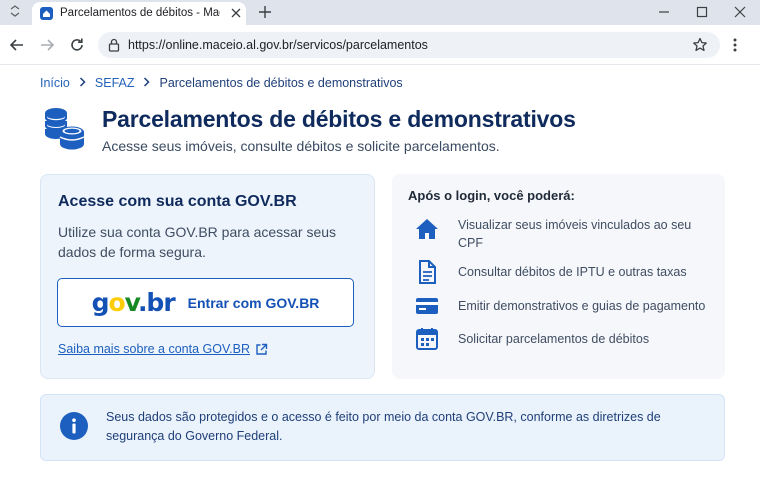 The image size is (760, 504). What do you see at coordinates (554, 339) in the screenshot?
I see `feature-label: Solicitar parcelamentos de débitos` at bounding box center [554, 339].